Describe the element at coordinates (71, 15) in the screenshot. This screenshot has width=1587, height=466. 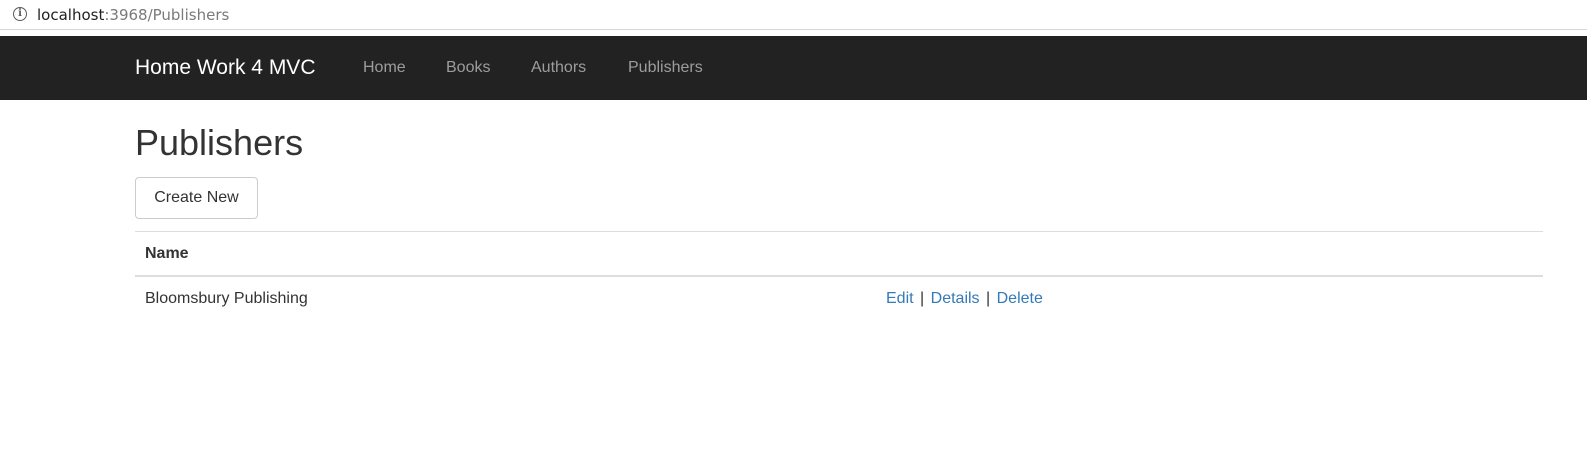
I see `url-host: localhost` at that location.